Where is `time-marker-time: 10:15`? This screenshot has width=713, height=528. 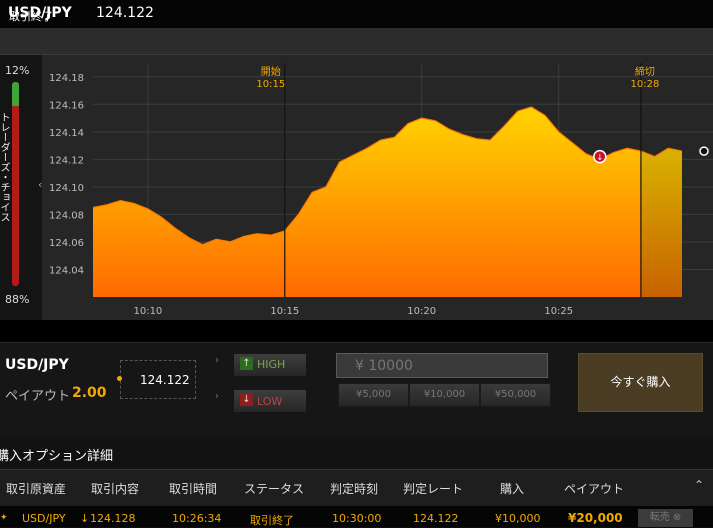
time-marker-time: 10:15 is located at coordinates (270, 84).